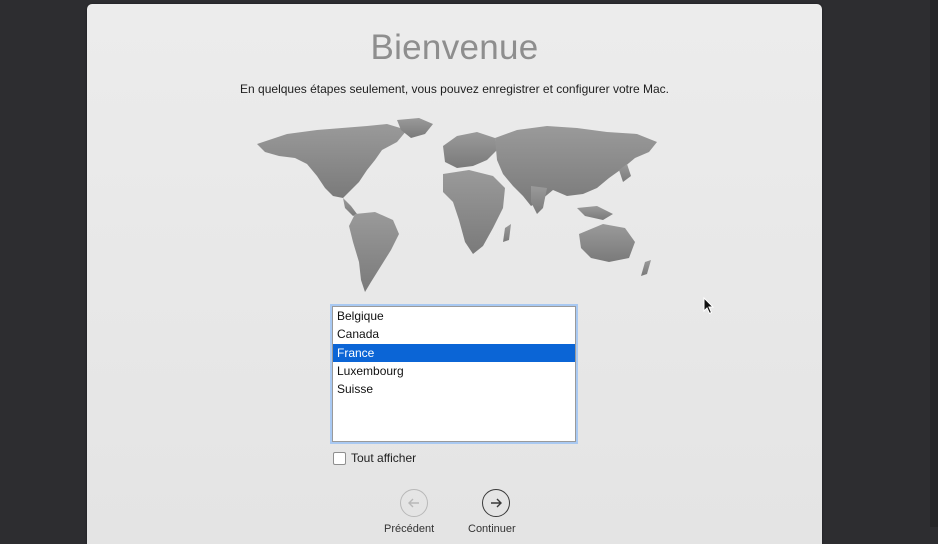 Image resolution: width=938 pixels, height=544 pixels. What do you see at coordinates (934, 263) in the screenshot?
I see `desktop-edge` at bounding box center [934, 263].